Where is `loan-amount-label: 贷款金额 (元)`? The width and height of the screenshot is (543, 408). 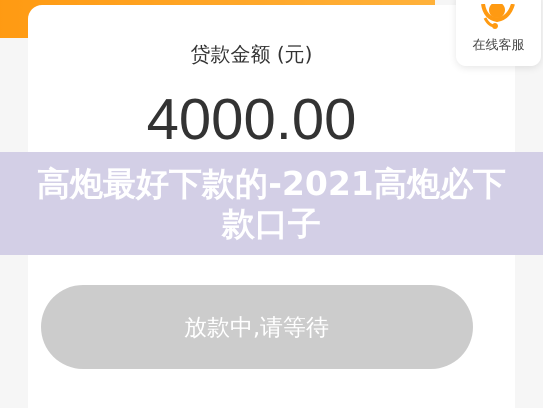 loan-amount-label: 贷款金额 (元) is located at coordinates (251, 54).